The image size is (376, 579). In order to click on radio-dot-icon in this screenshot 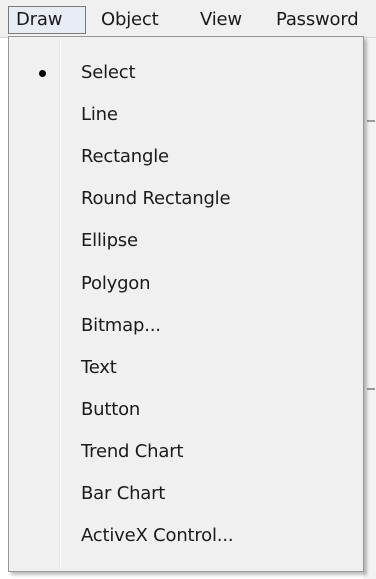, I will do `click(42, 73)`.